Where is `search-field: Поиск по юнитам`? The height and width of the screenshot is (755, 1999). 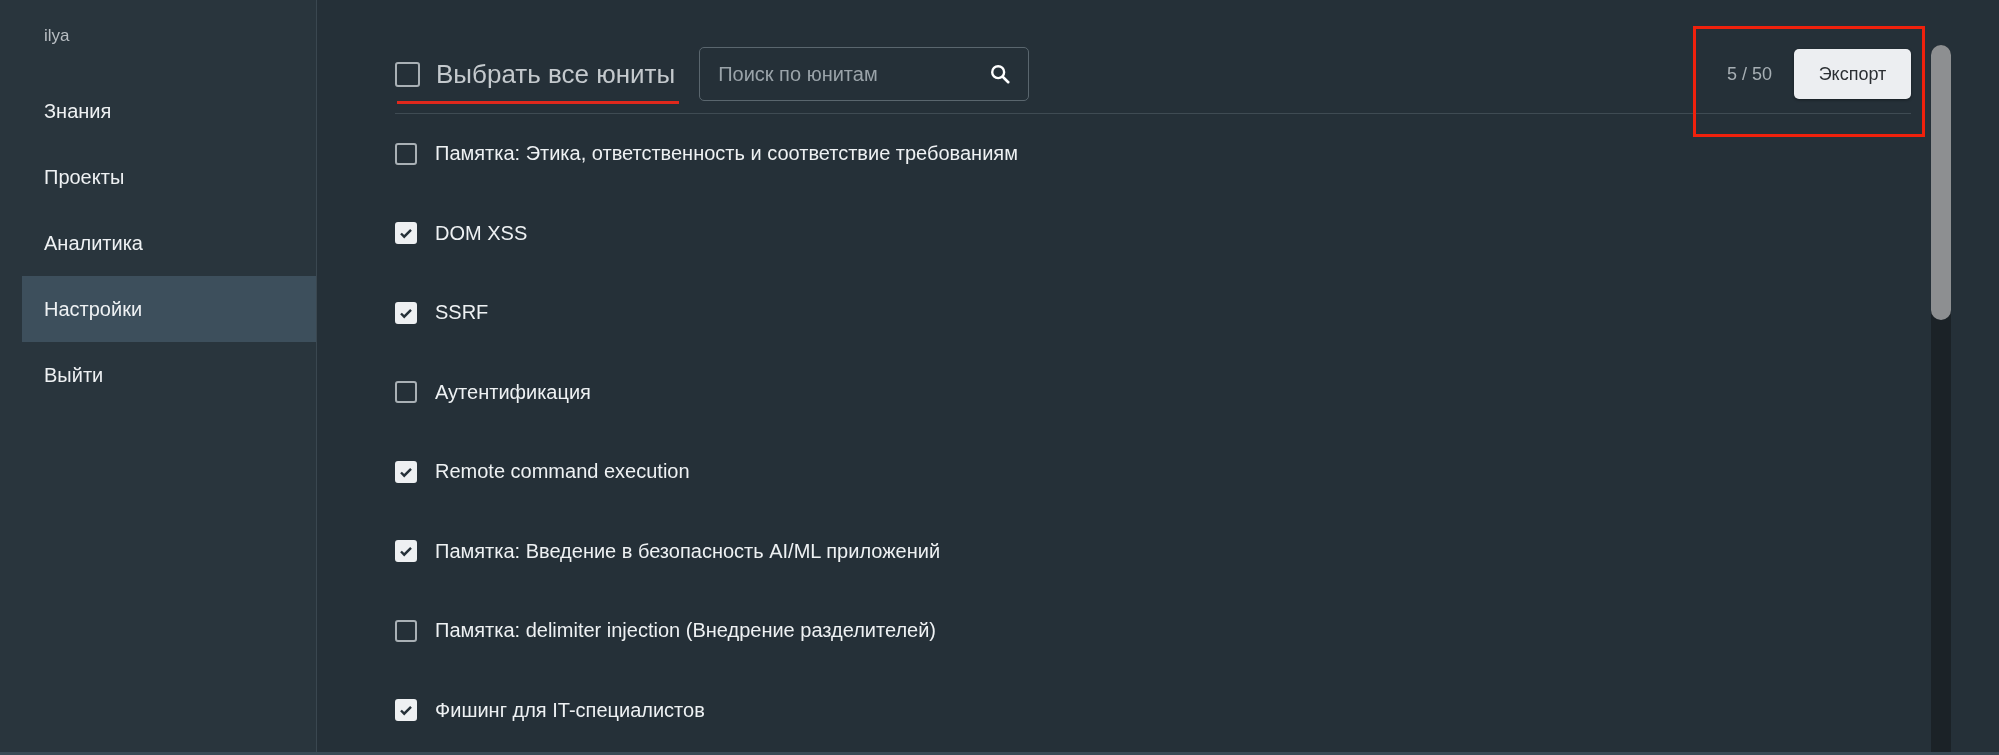 search-field: Поиск по юнитам is located at coordinates (864, 74).